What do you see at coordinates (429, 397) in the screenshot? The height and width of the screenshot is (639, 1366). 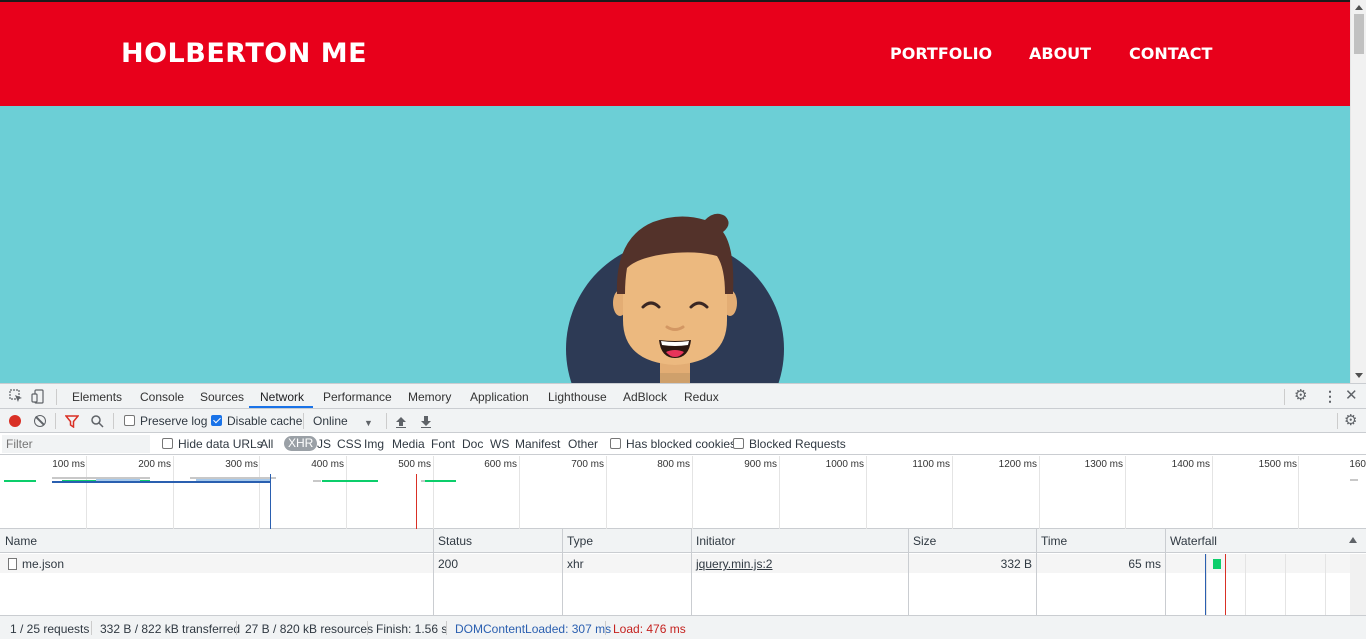 I see `tab-memory: Memory` at bounding box center [429, 397].